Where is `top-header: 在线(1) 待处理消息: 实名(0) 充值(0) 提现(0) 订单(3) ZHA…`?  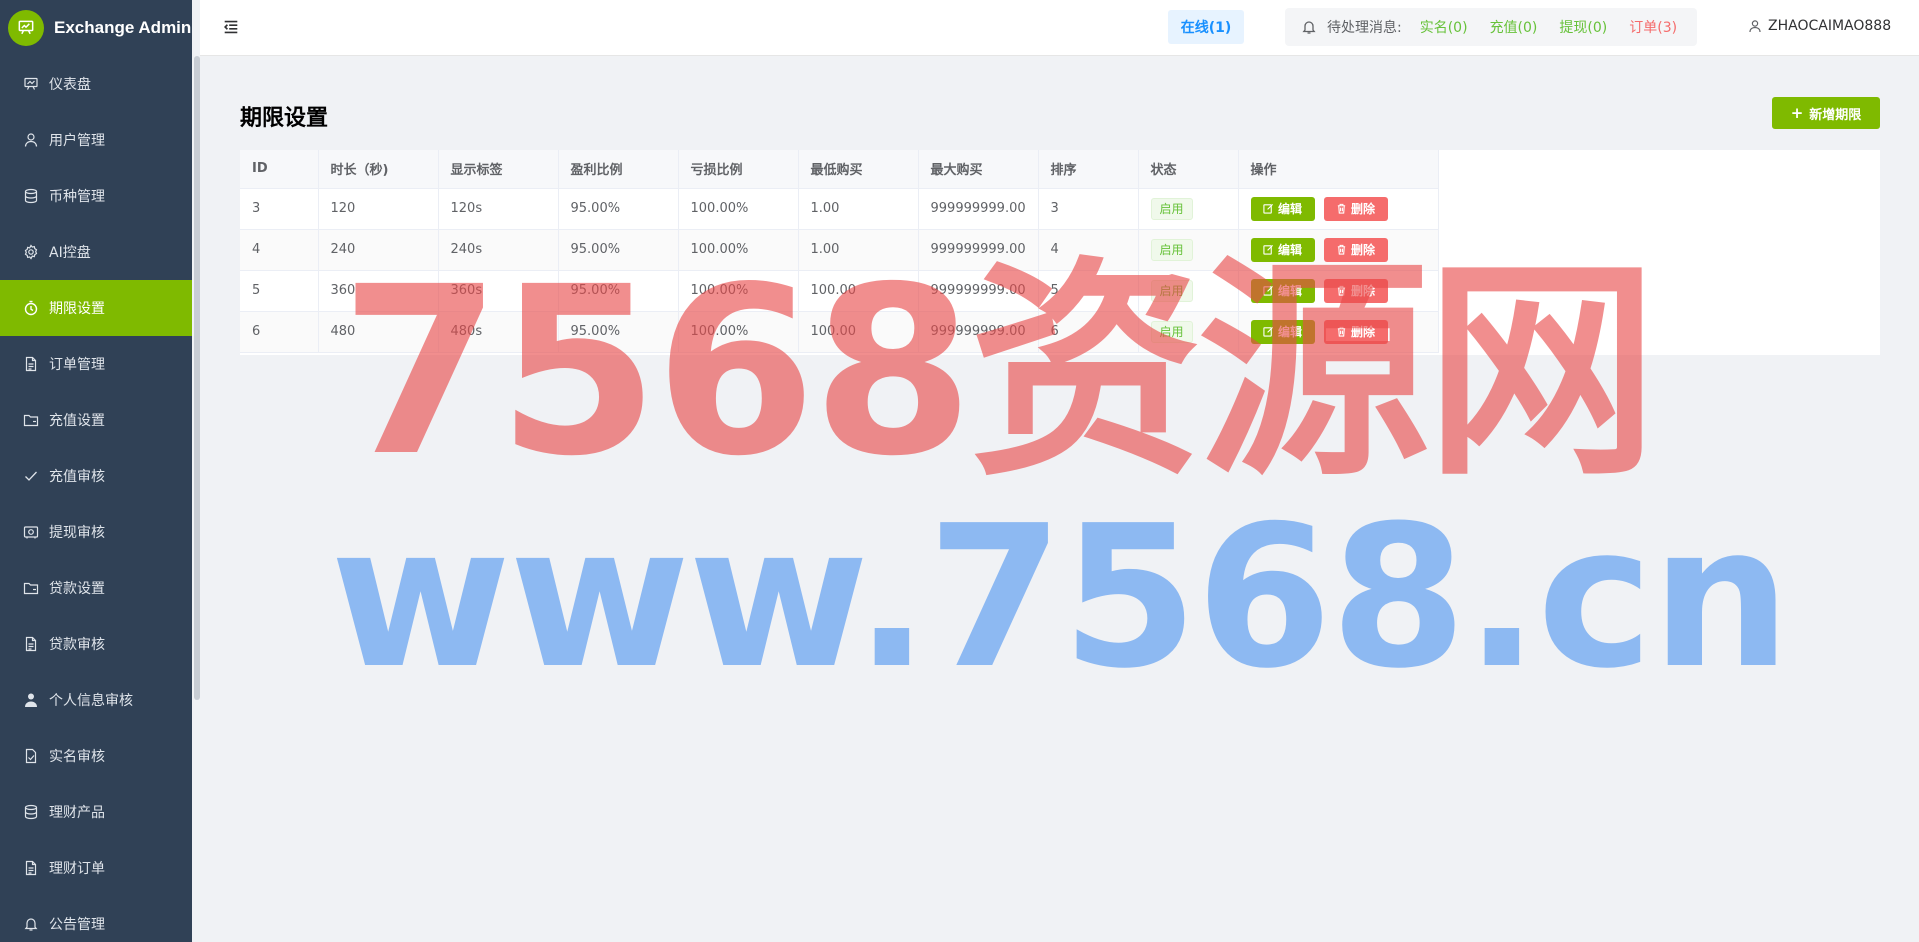 top-header: 在线(1) 待处理消息: 实名(0) 充值(0) 提现(0) 订单(3) ZHA… is located at coordinates (1059, 28).